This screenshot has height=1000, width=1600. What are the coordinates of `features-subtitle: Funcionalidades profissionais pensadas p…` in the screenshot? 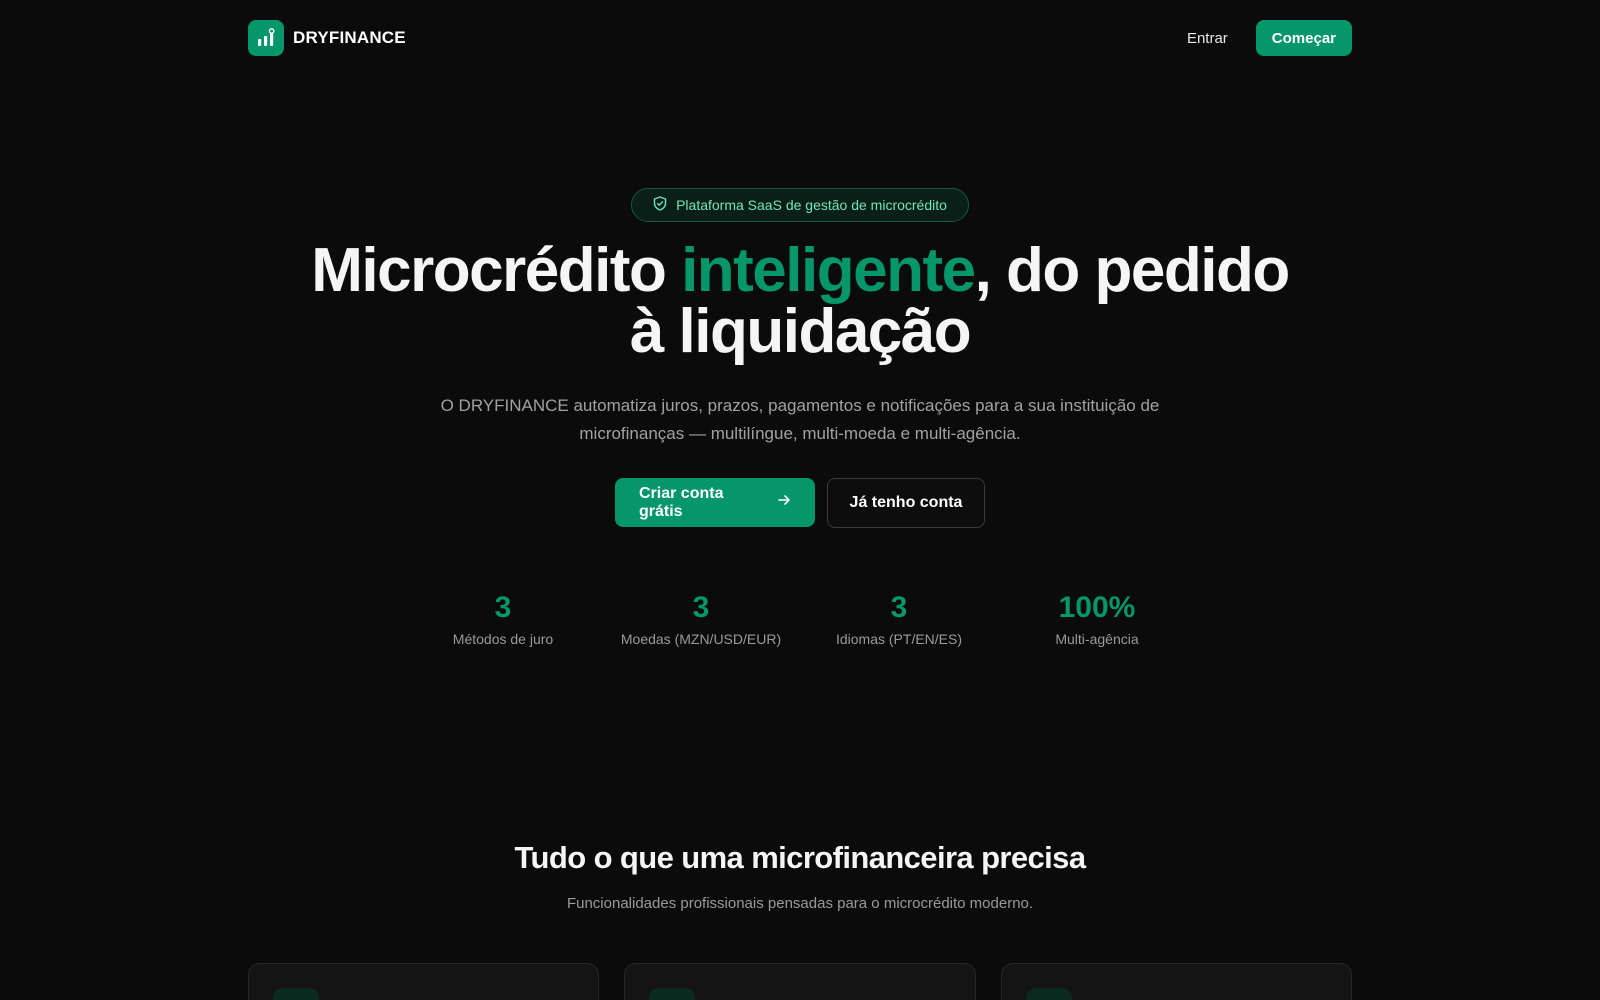 It's located at (800, 903).